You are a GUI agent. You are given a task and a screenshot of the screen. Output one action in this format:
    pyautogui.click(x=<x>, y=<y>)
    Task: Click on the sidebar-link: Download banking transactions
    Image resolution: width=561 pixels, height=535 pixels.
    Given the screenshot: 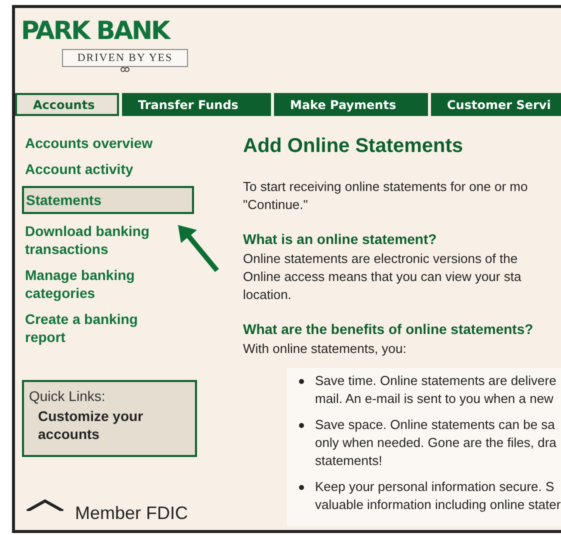 What is the action you would take?
    pyautogui.click(x=111, y=240)
    